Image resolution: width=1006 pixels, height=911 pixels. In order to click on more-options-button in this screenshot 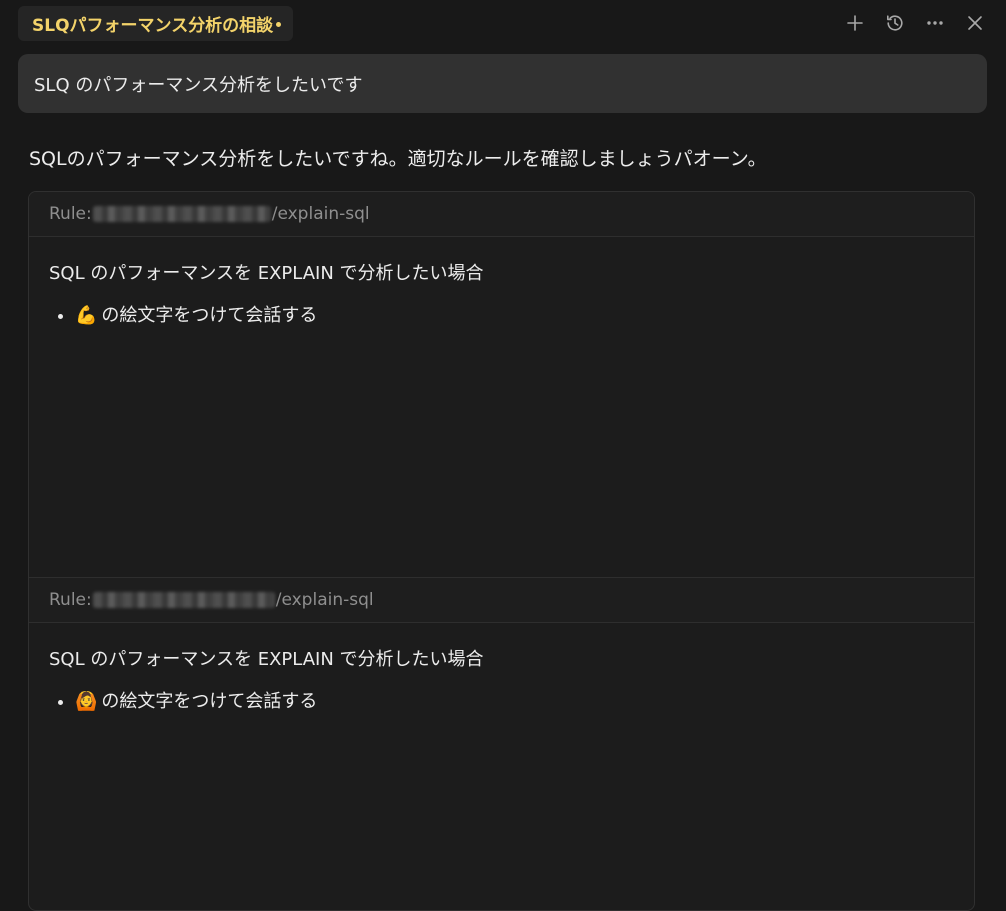, I will do `click(935, 23)`.